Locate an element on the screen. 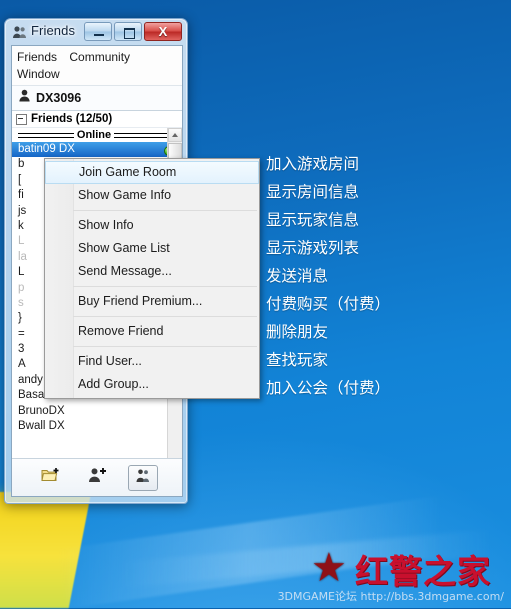 The width and height of the screenshot is (511, 609). add-user-button is located at coordinates (97, 478).